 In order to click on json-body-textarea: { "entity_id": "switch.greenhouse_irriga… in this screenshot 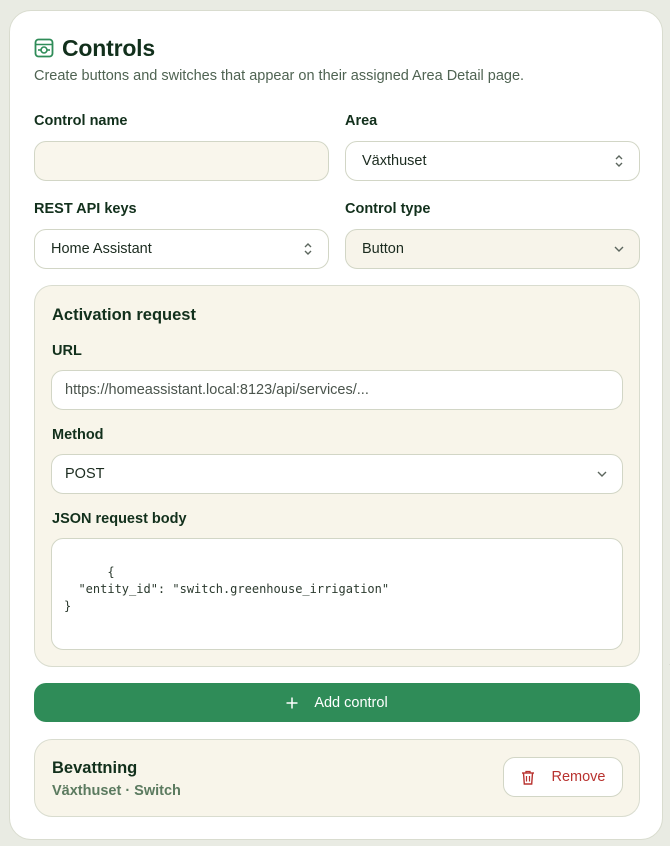, I will do `click(360, 602)`.